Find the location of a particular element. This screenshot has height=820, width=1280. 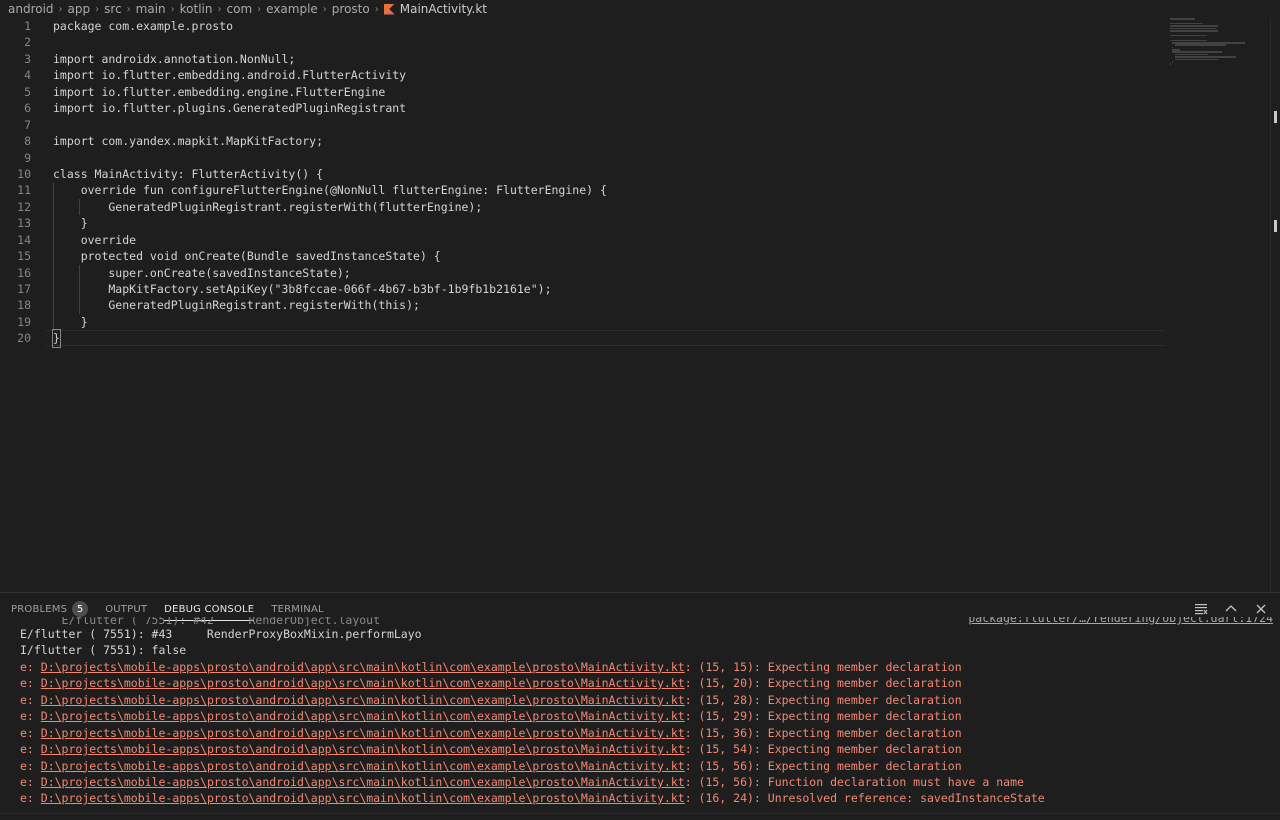

code-text: super.onCreate(savedInstanceState); is located at coordinates (201, 273).